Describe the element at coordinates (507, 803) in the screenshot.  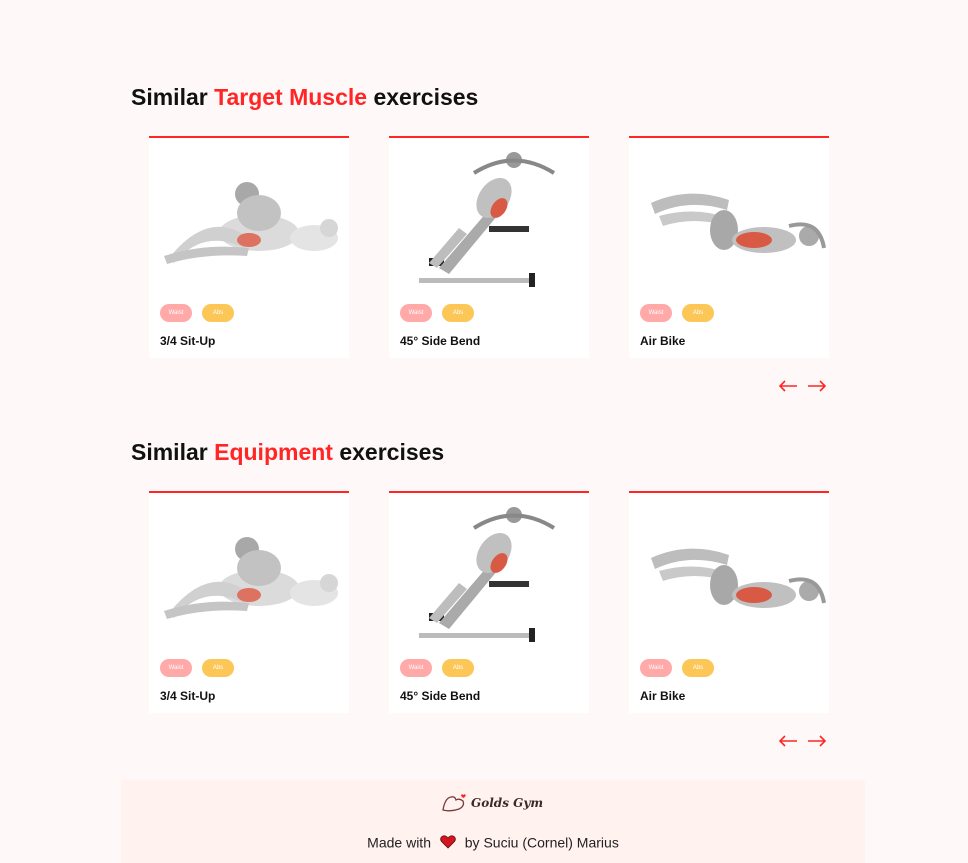
I see `logo-text: Golds Gym` at that location.